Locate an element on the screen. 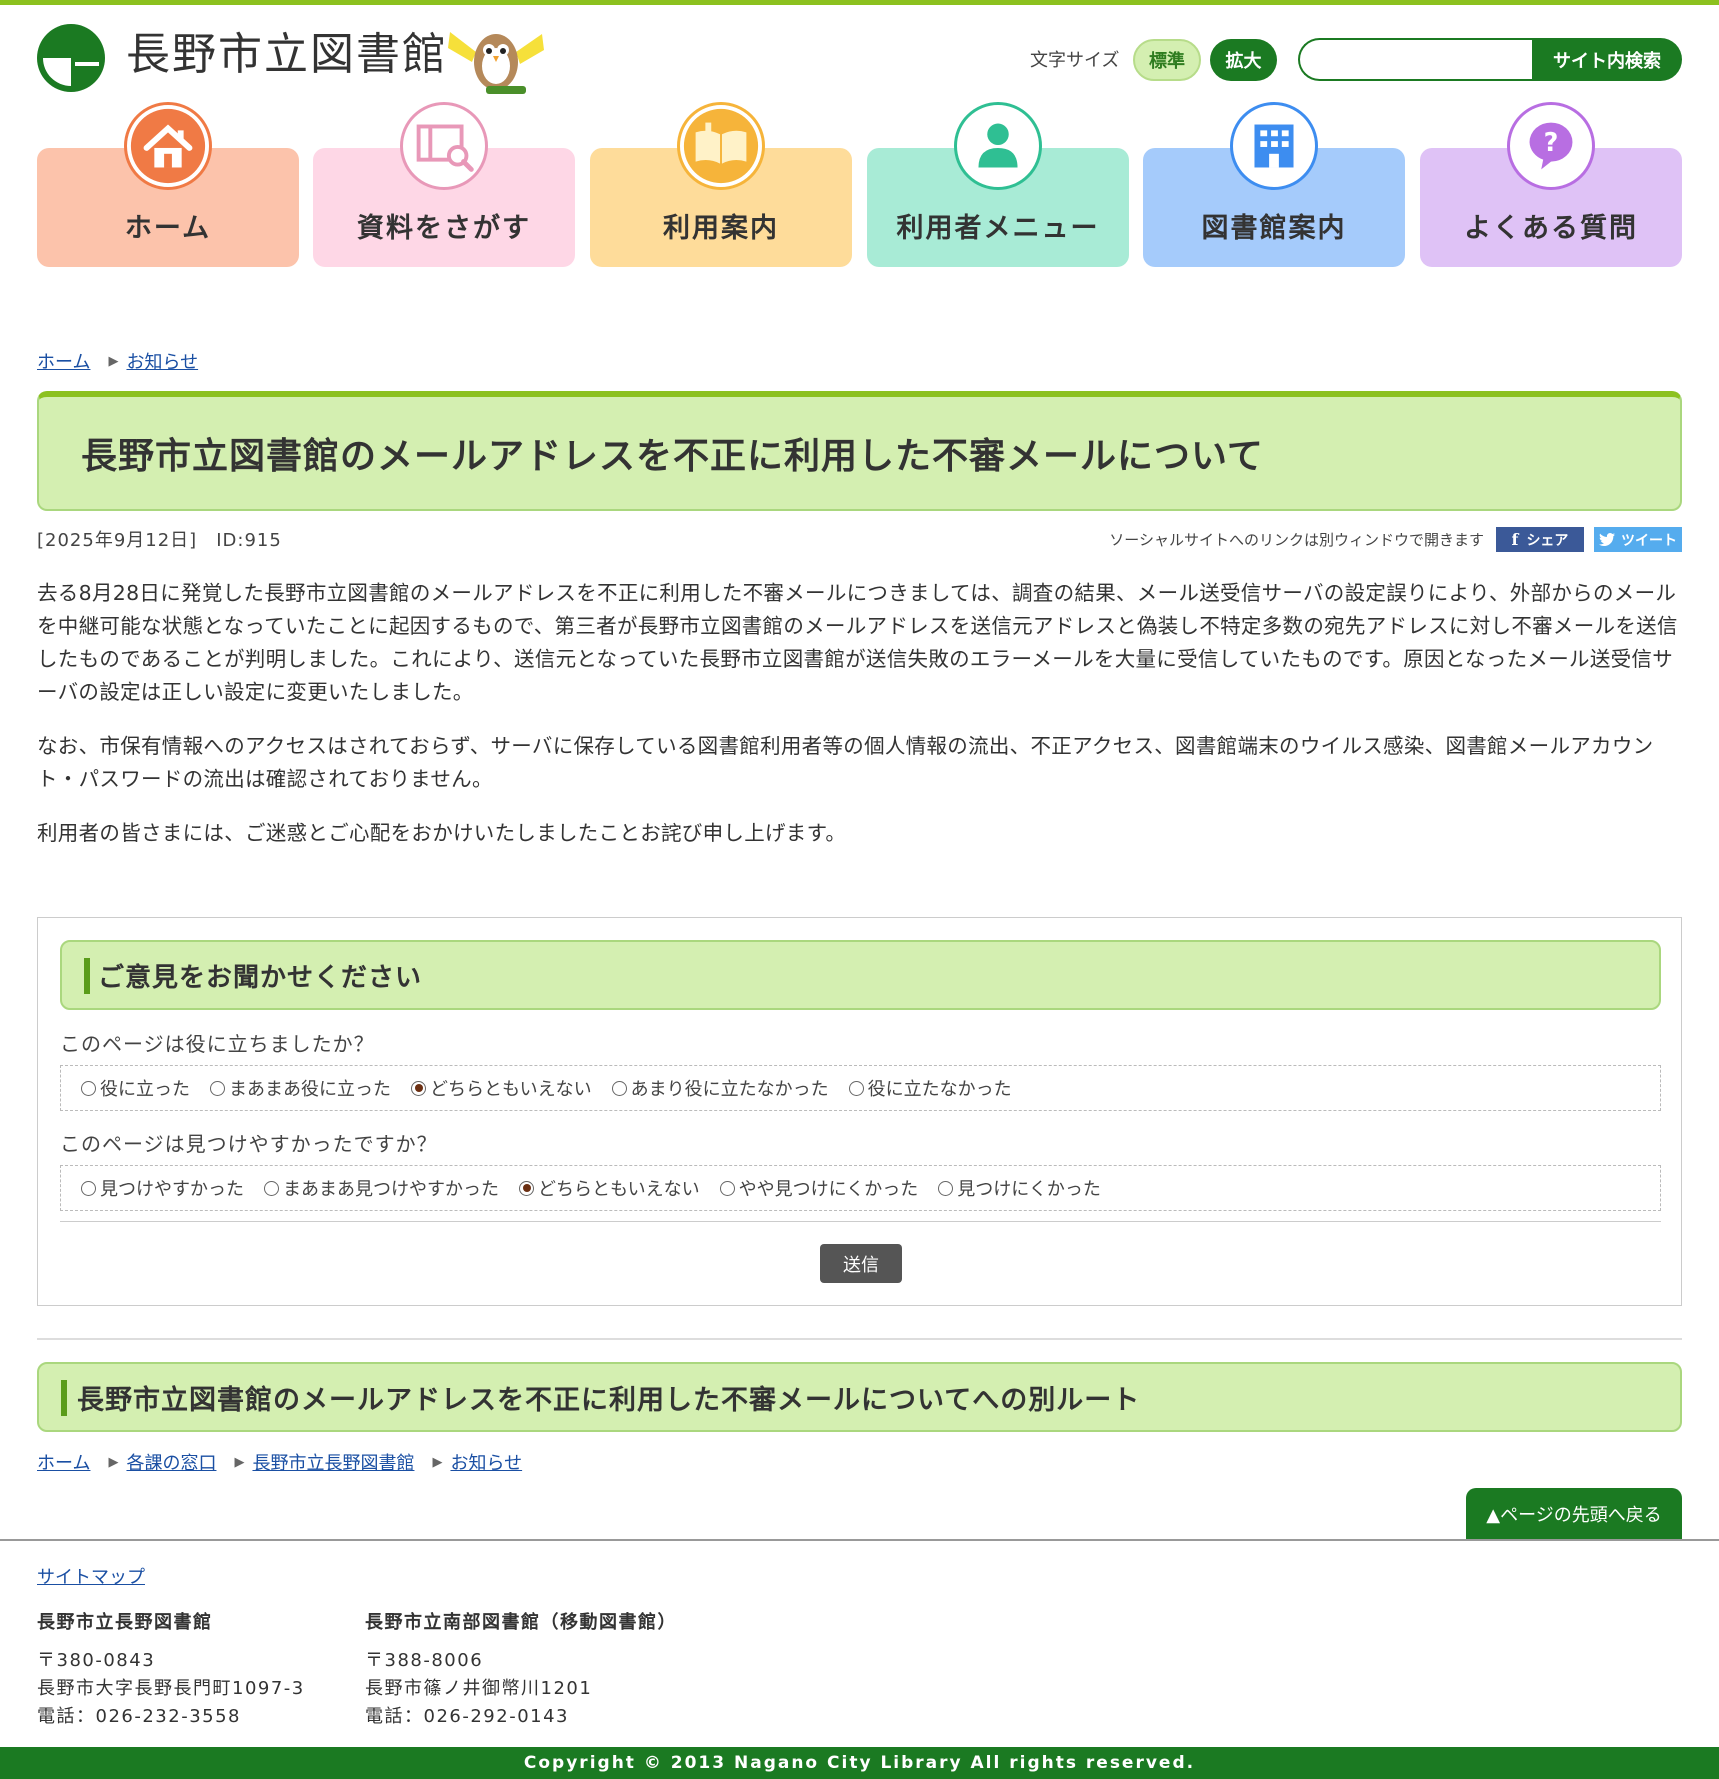 The image size is (1719, 1779). global-nav: ホーム 資料をさがす 利用案内 利用者メニュー 図書館案内 ? よくある質問 is located at coordinates (859, 185).